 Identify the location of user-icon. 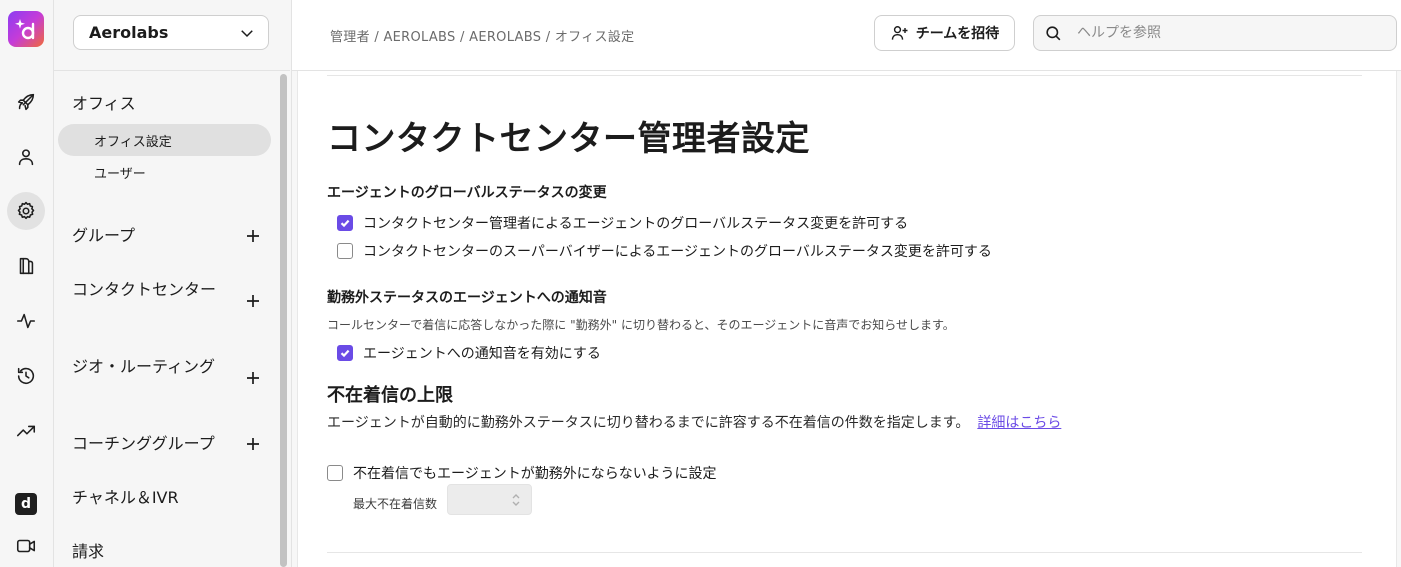
(26, 157).